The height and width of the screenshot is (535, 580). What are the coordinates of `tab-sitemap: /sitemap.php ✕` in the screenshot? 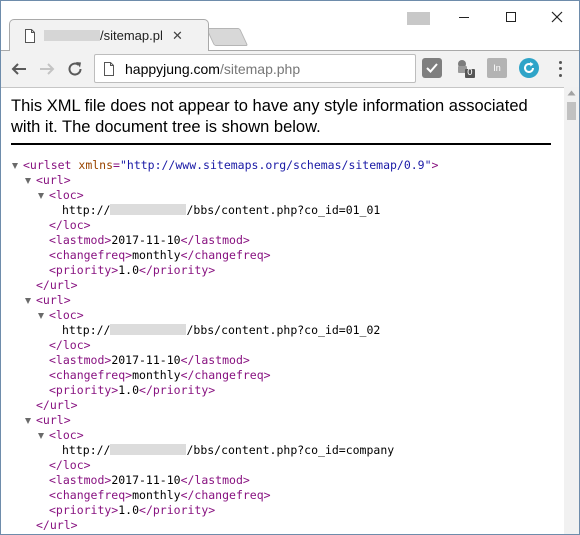 It's located at (109, 35).